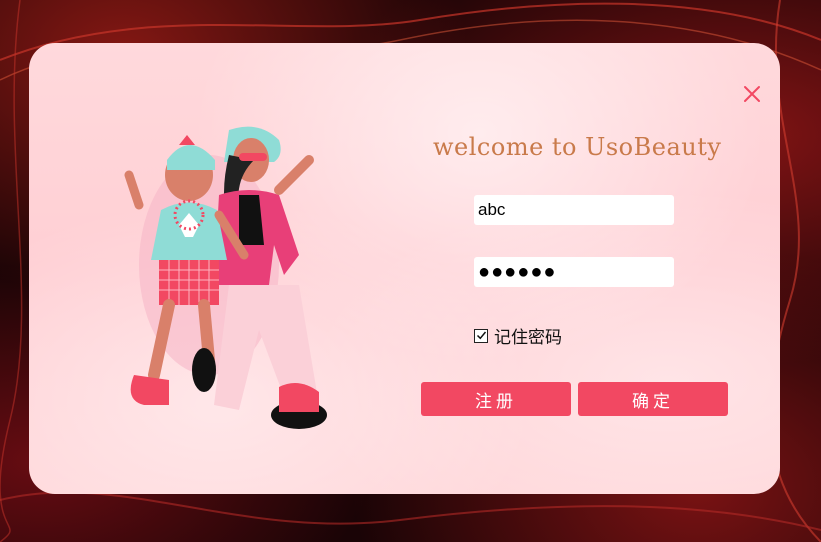 The height and width of the screenshot is (542, 821). What do you see at coordinates (752, 94) in the screenshot?
I see `close-icon` at bounding box center [752, 94].